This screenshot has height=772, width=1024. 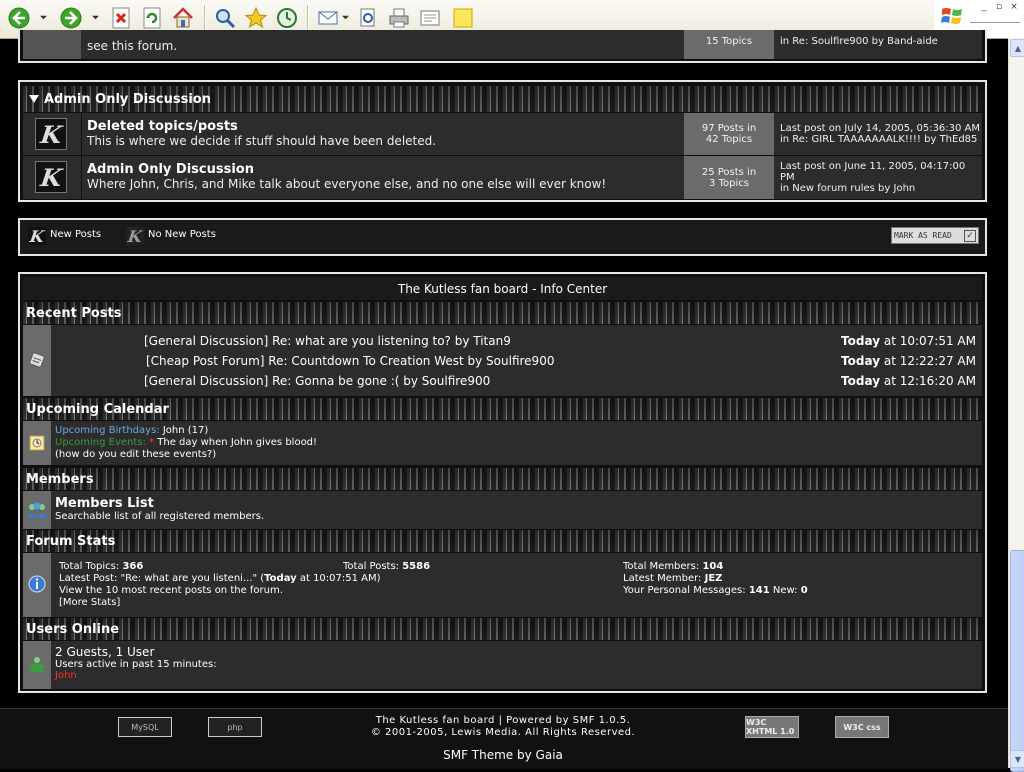 I want to click on recent-post-time: Today at 12:22:27 AM, so click(x=908, y=361).